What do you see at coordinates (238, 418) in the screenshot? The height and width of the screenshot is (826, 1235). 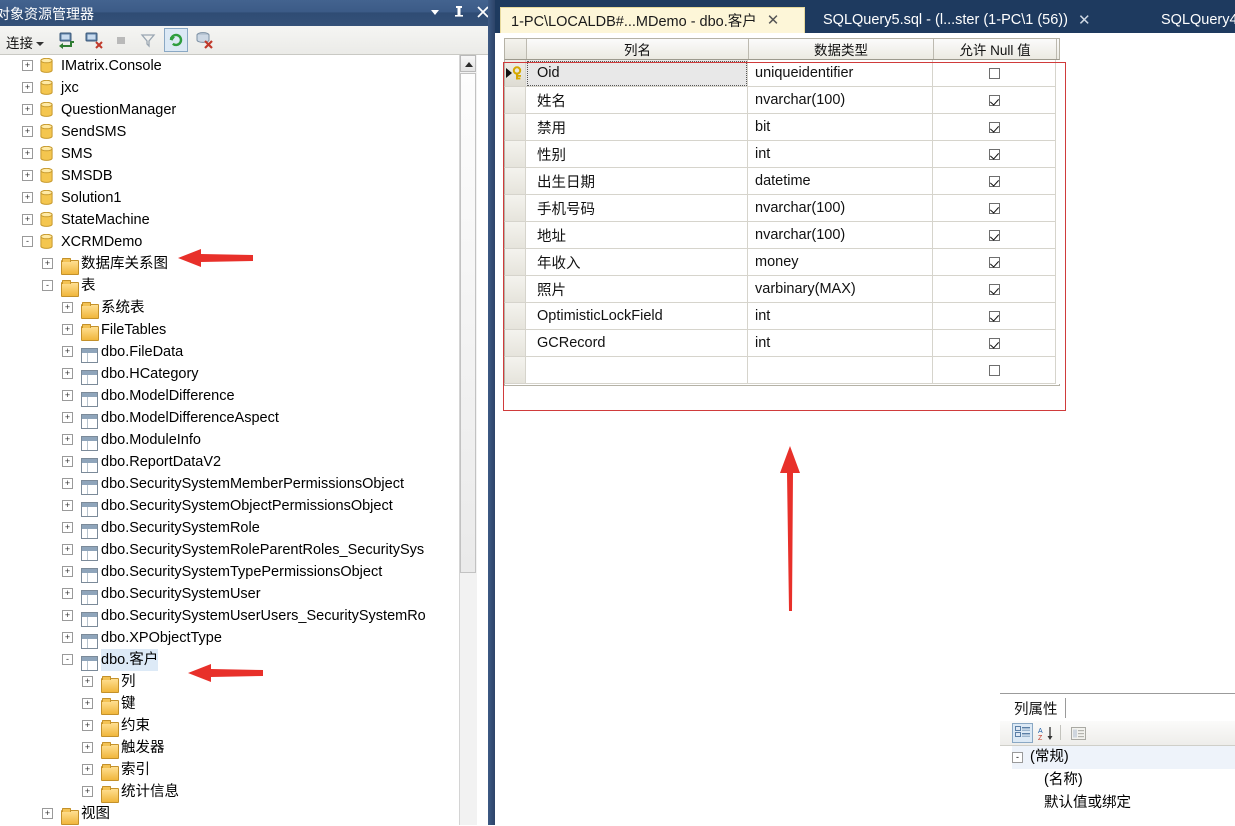 I see `tree-node: + dbo.ModelDifferenceAspect` at bounding box center [238, 418].